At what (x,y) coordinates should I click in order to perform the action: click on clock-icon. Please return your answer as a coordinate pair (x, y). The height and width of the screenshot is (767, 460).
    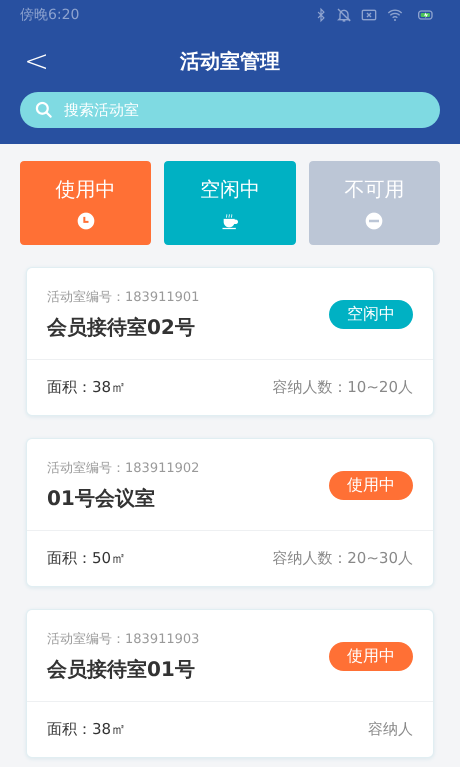
    Looking at the image, I should click on (86, 220).